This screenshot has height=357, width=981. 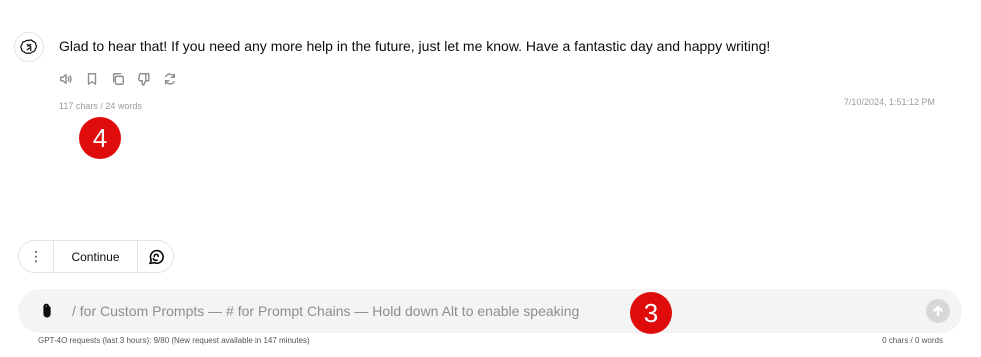 I want to click on speaker-icon, so click(x=66, y=79).